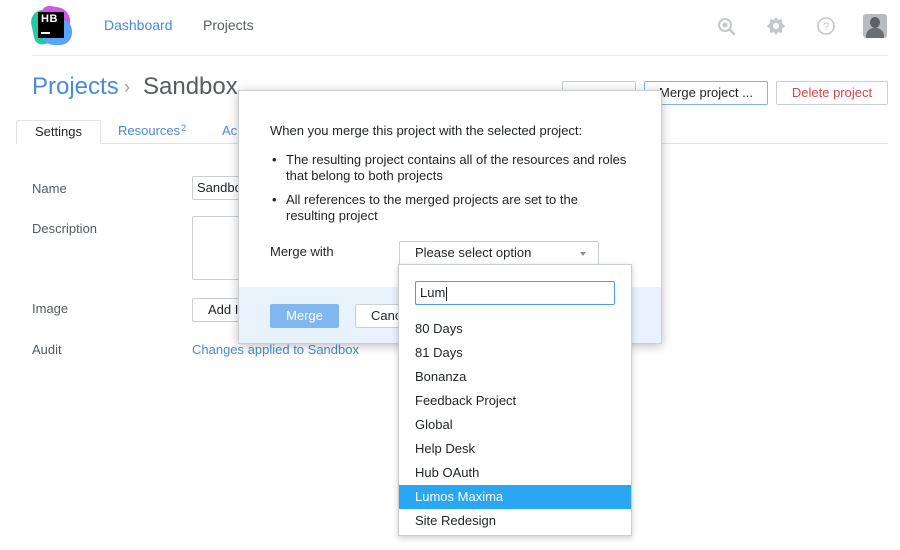  Describe the element at coordinates (304, 316) in the screenshot. I see `merge-button: Merge` at that location.